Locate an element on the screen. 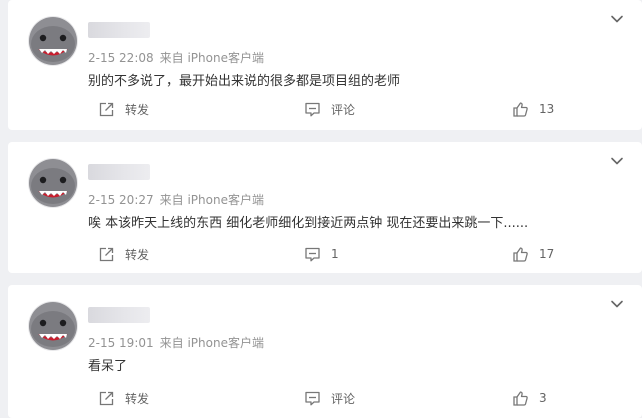 This screenshot has width=642, height=418. comment-time: 2-15 19:01 is located at coordinates (121, 343).